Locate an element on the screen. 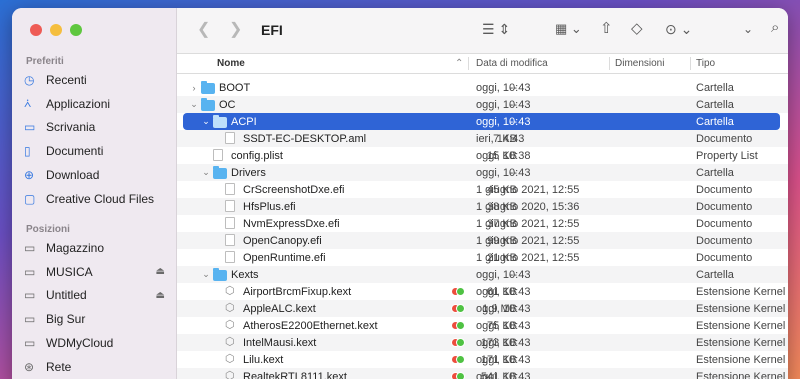 This screenshot has width=800, height=379. sidebar-item-rete: ⊛ Rete is located at coordinates (96, 367).